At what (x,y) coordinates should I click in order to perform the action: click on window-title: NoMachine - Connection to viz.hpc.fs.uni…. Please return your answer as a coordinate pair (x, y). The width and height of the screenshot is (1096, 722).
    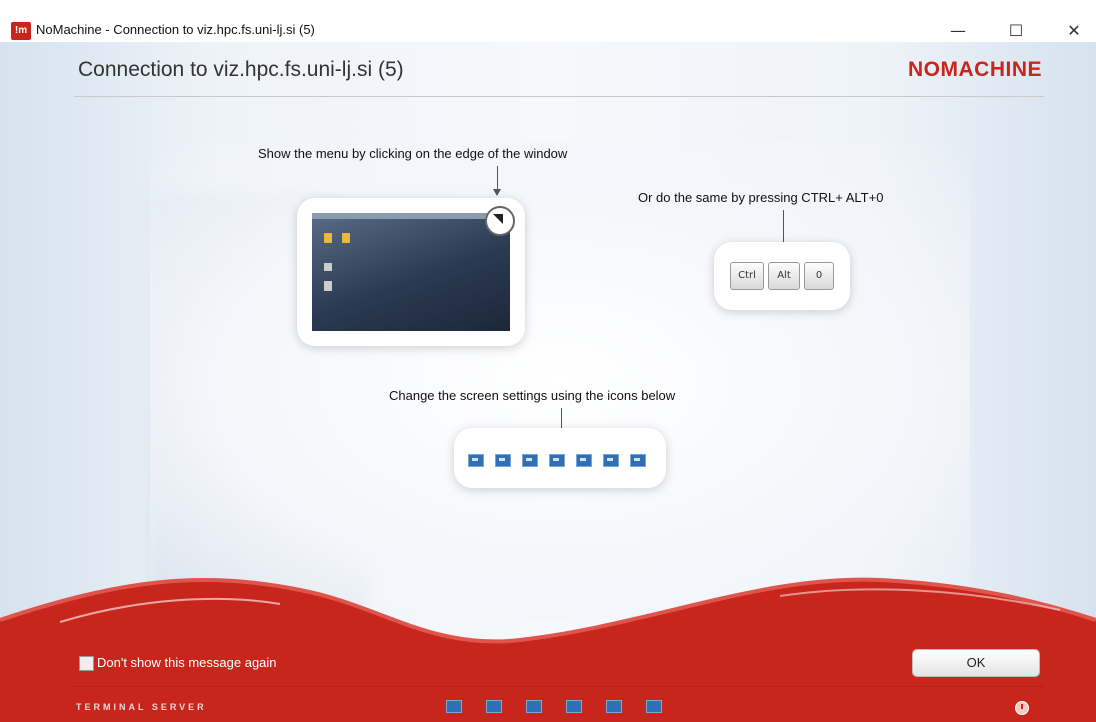
    Looking at the image, I should click on (175, 29).